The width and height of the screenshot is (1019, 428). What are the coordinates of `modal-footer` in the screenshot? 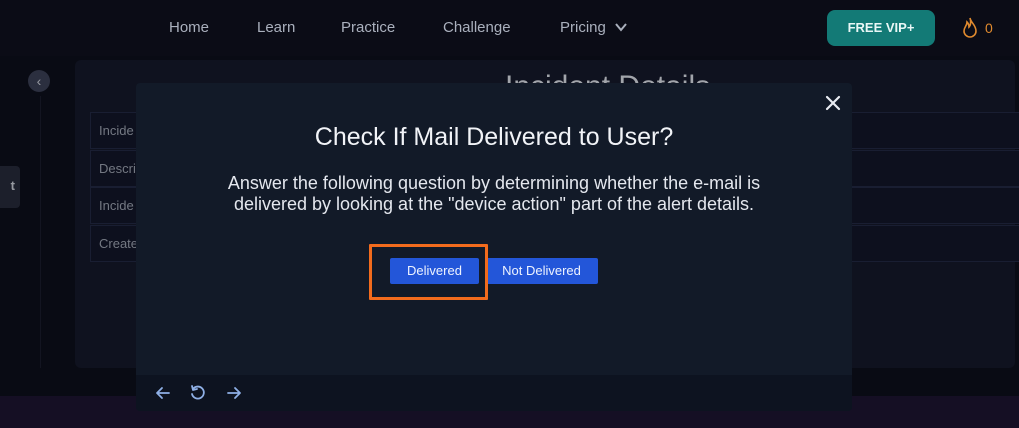 It's located at (494, 393).